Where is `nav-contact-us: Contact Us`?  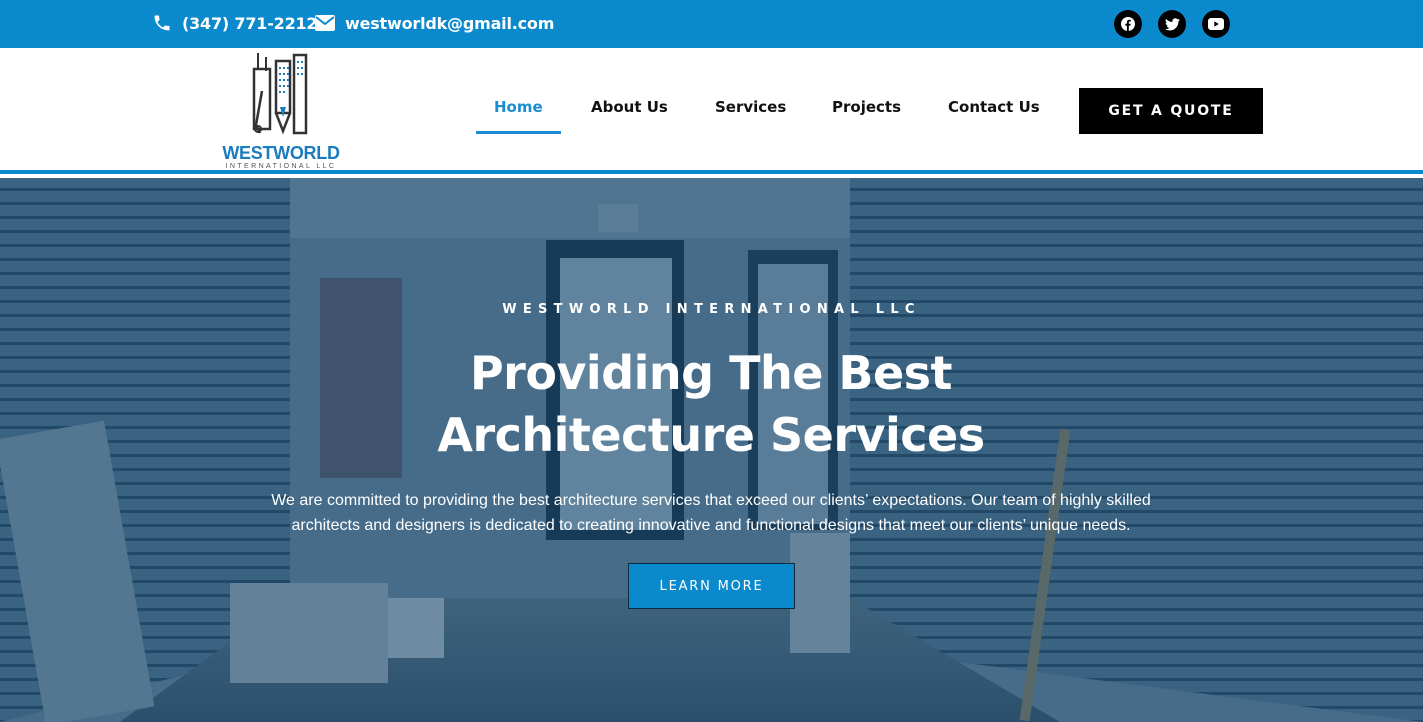 nav-contact-us: Contact Us is located at coordinates (994, 110).